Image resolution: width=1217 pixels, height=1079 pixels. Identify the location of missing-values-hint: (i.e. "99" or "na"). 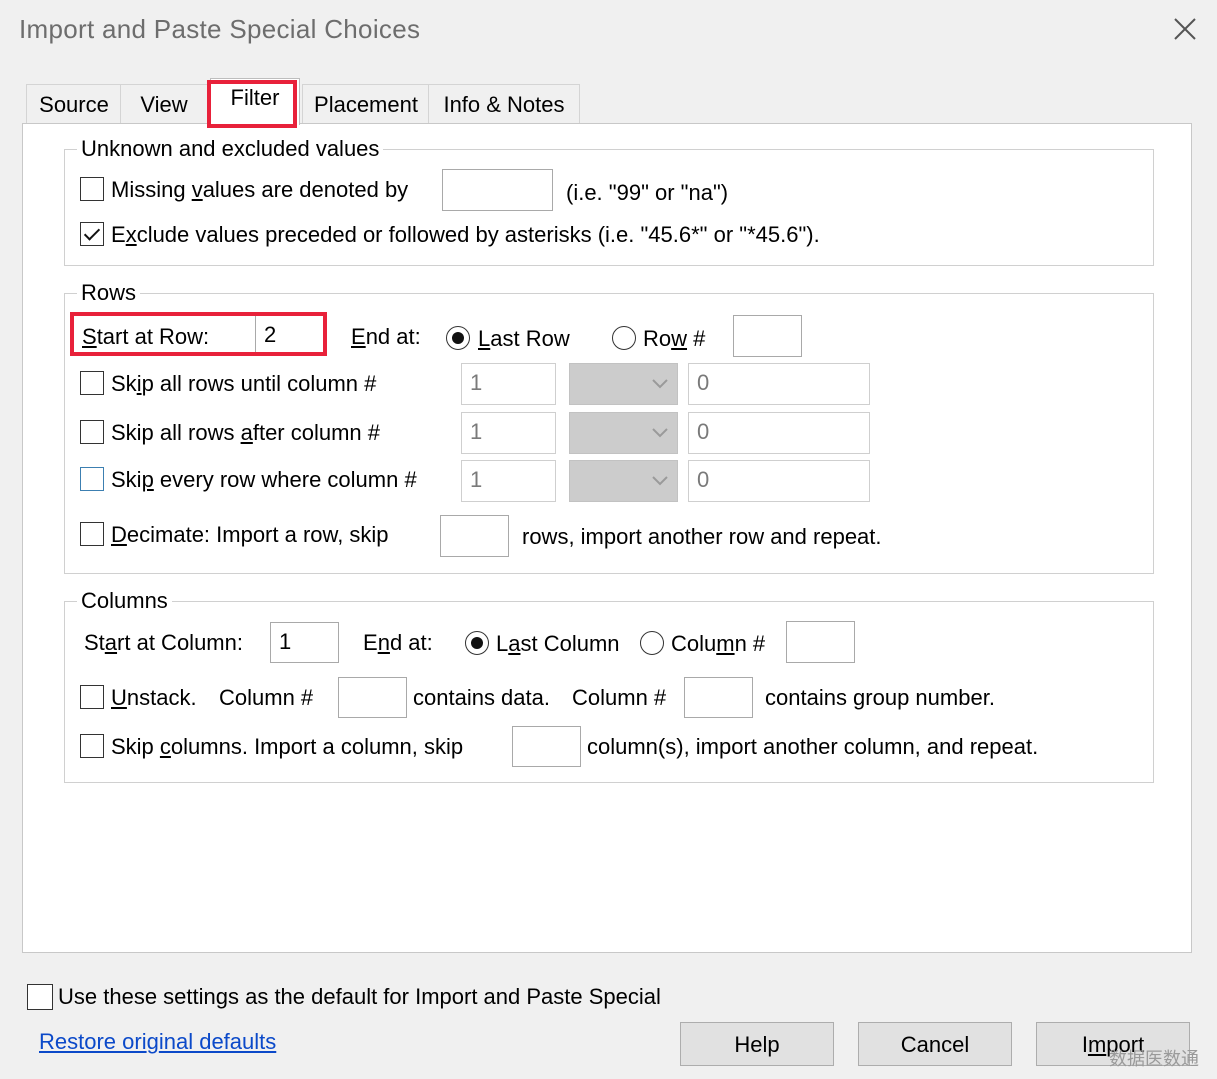
(647, 192).